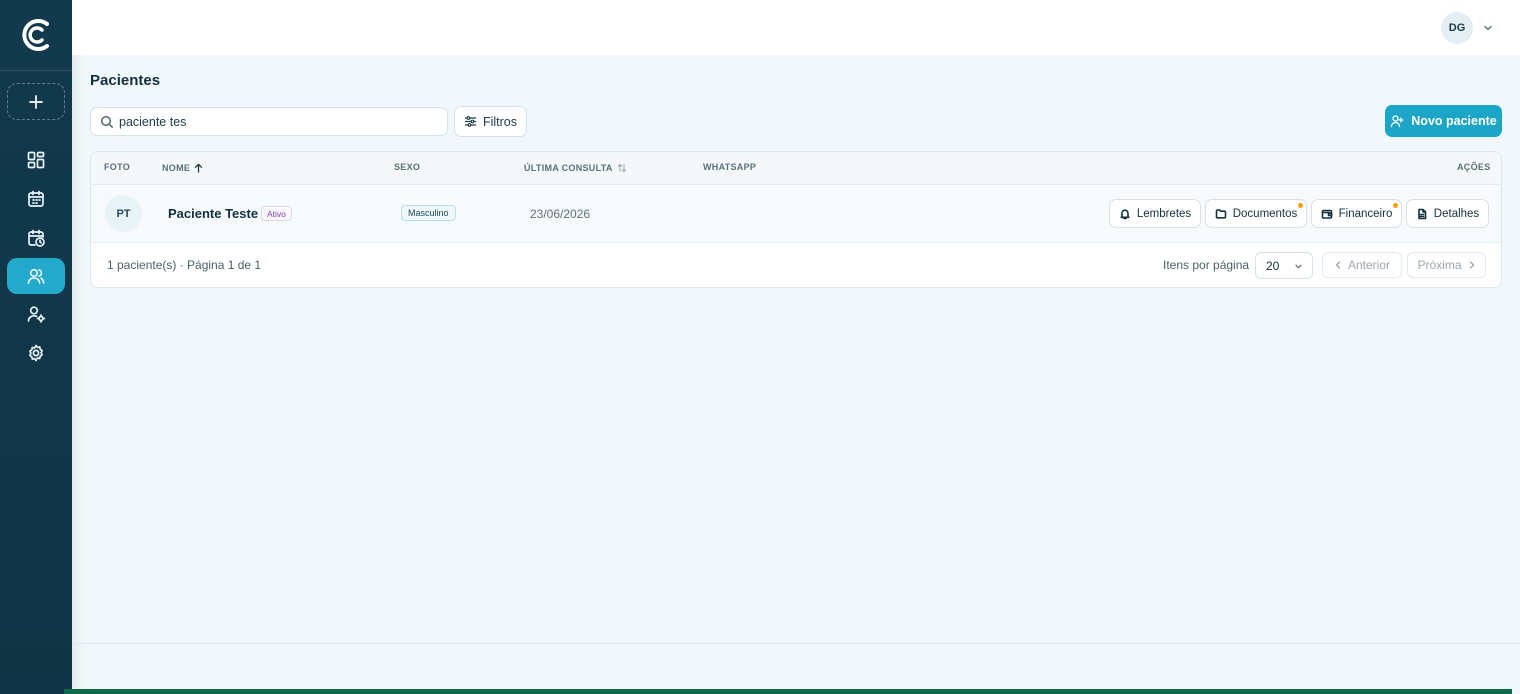 This screenshot has width=1520, height=694. What do you see at coordinates (500, 121) in the screenshot?
I see `filters-label: Filtros` at bounding box center [500, 121].